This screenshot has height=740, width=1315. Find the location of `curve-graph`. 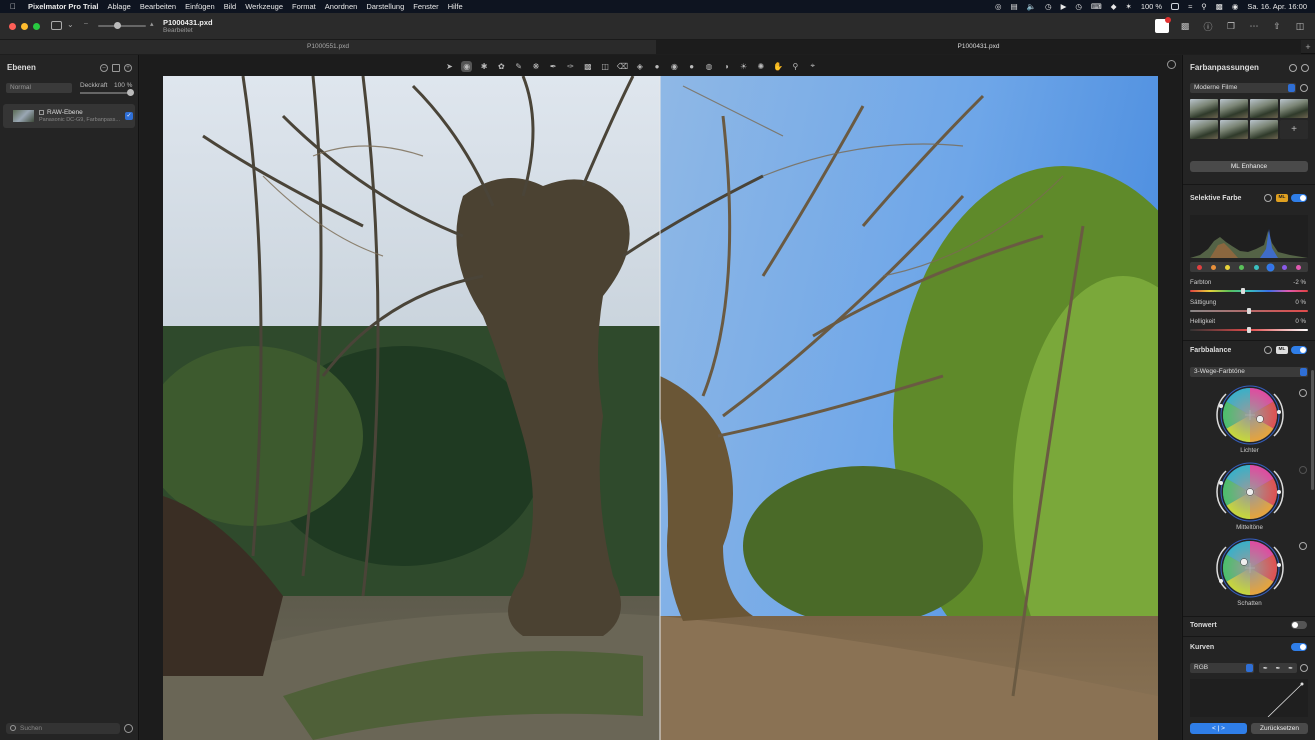

curve-graph is located at coordinates (1249, 698).